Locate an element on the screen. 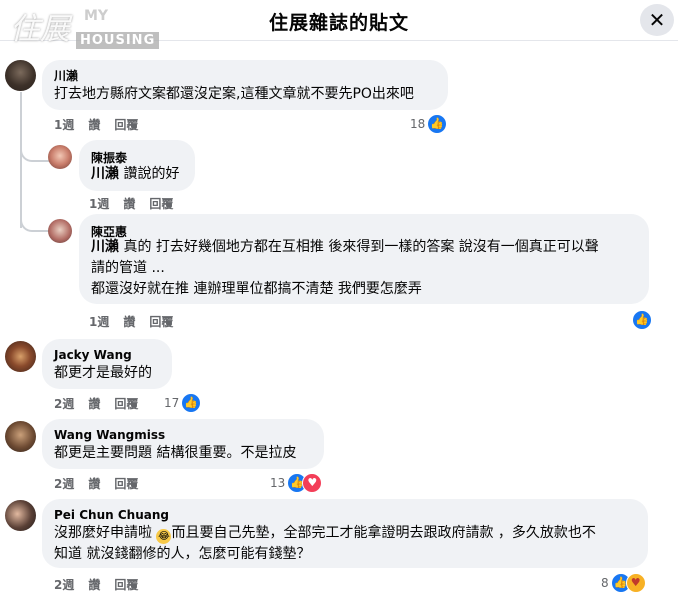 The width and height of the screenshot is (678, 597). reaction-summary: 13 👍 ♥ is located at coordinates (296, 483).